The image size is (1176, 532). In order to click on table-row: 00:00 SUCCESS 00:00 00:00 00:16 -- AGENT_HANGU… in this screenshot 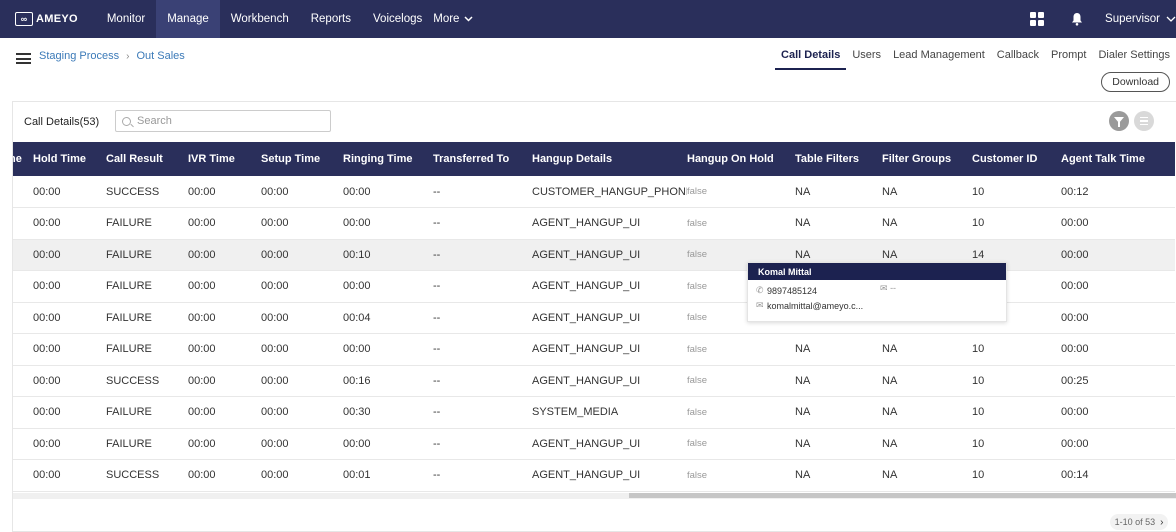, I will do `click(594, 381)`.